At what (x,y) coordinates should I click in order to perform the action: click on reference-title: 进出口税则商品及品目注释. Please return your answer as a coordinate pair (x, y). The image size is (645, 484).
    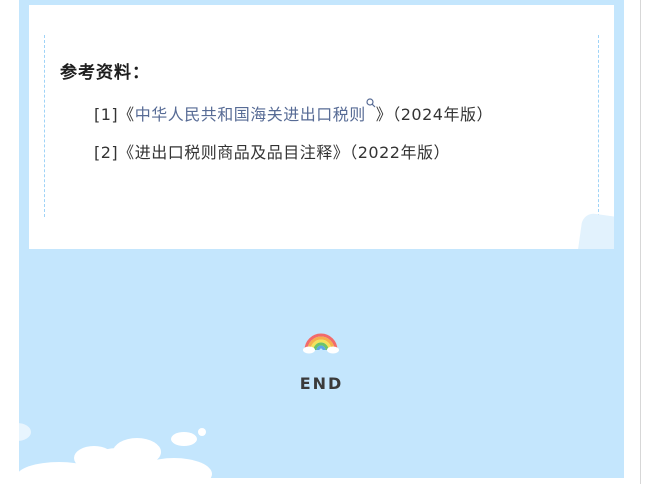
    Looking at the image, I should click on (233, 152).